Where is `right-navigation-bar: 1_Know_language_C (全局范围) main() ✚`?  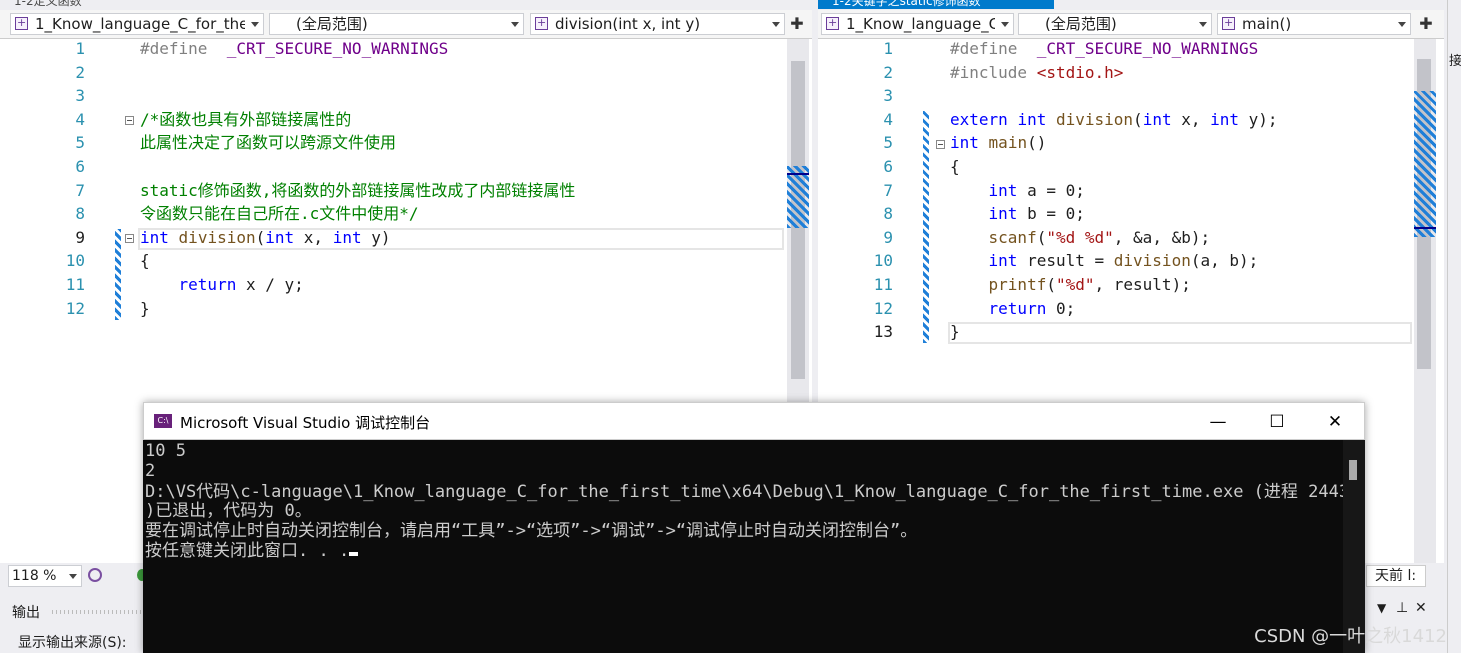 right-navigation-bar: 1_Know_language_C (全局范围) main() ✚ is located at coordinates (1131, 24).